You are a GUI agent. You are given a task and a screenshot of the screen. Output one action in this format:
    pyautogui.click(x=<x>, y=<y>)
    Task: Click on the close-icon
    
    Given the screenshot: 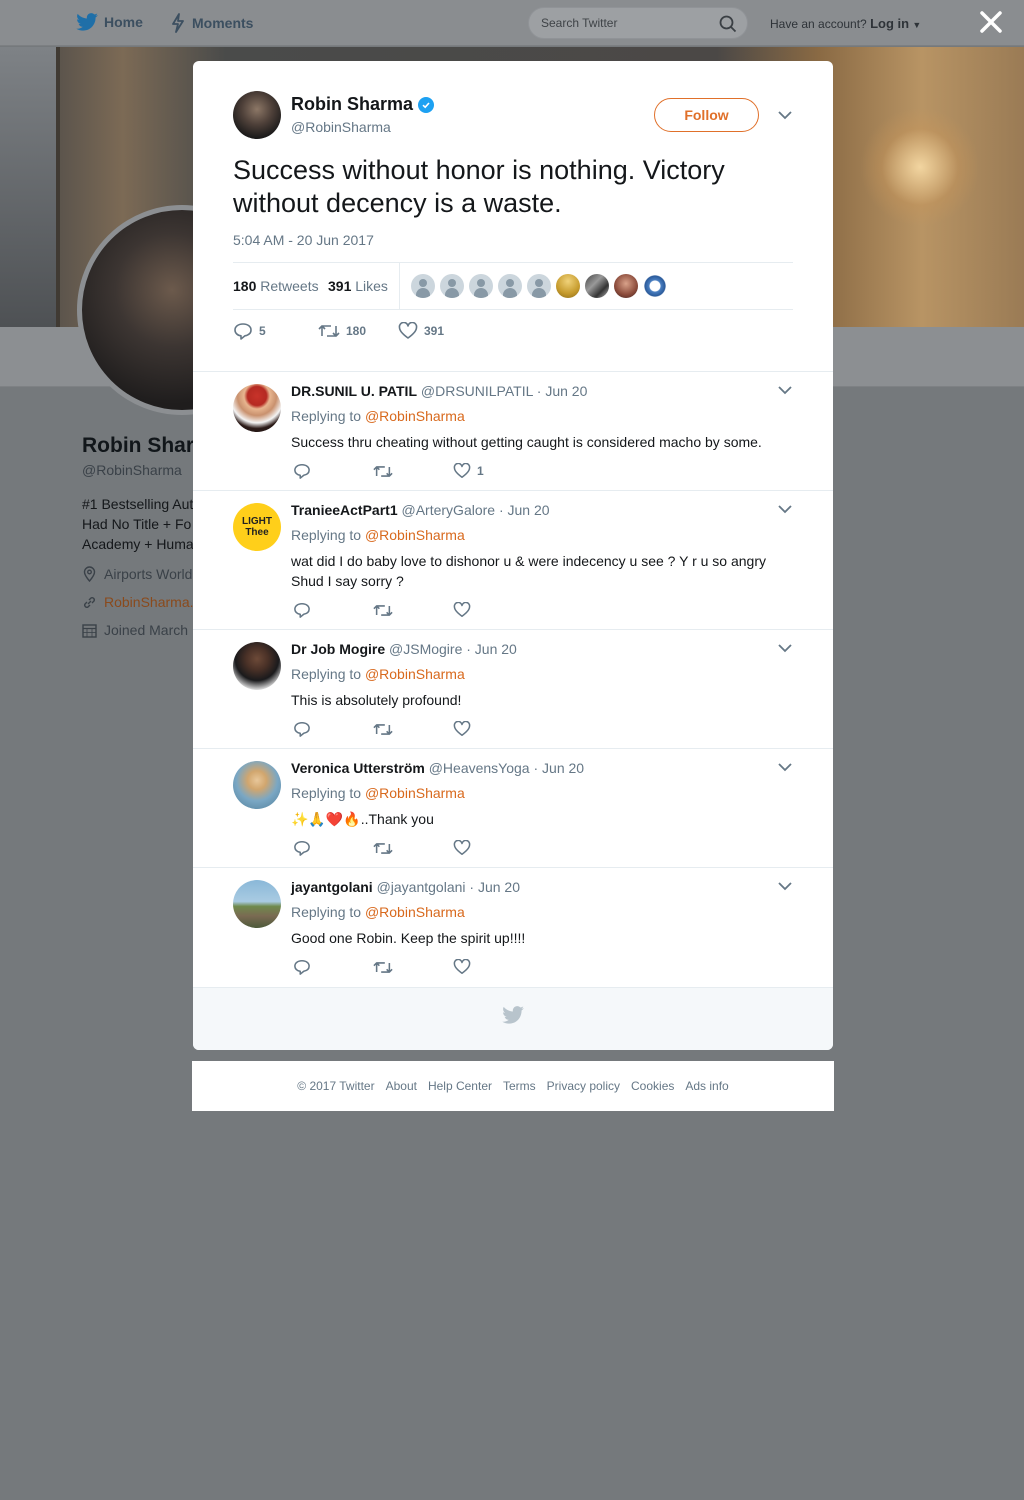 What is the action you would take?
    pyautogui.click(x=991, y=22)
    